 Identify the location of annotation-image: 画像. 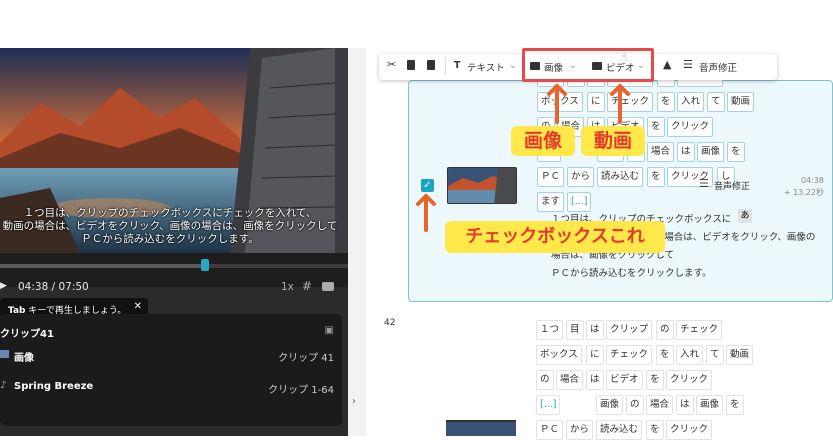
(543, 141).